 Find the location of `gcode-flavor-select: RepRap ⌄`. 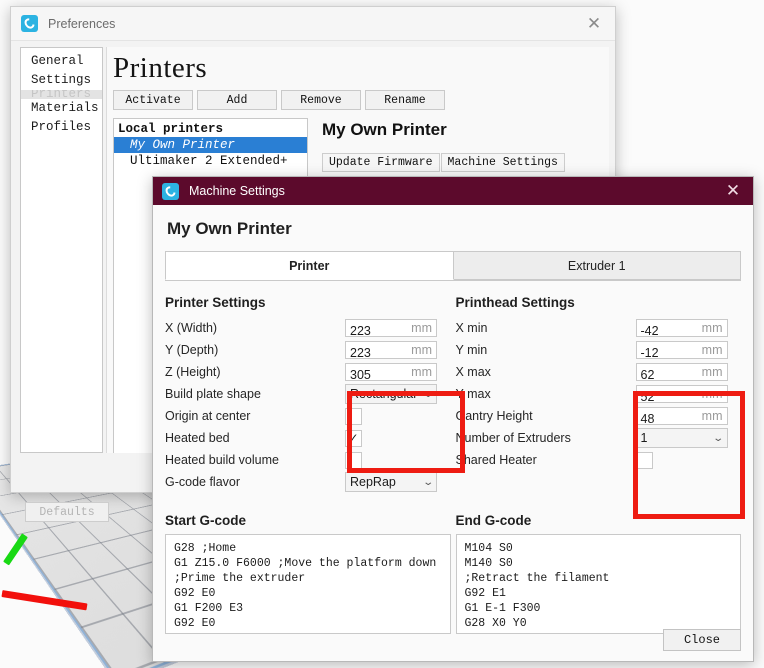

gcode-flavor-select: RepRap ⌄ is located at coordinates (391, 482).